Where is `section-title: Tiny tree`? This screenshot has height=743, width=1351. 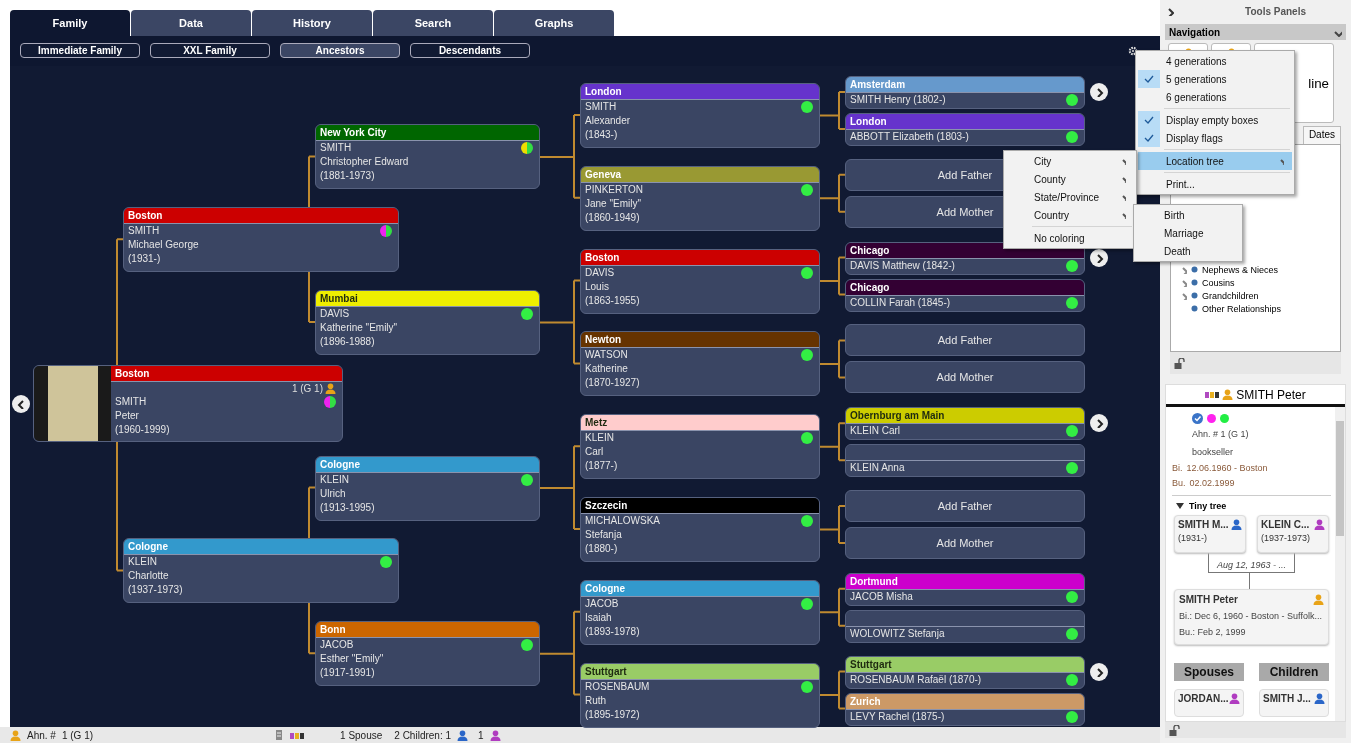 section-title: Tiny tree is located at coordinates (1208, 505).